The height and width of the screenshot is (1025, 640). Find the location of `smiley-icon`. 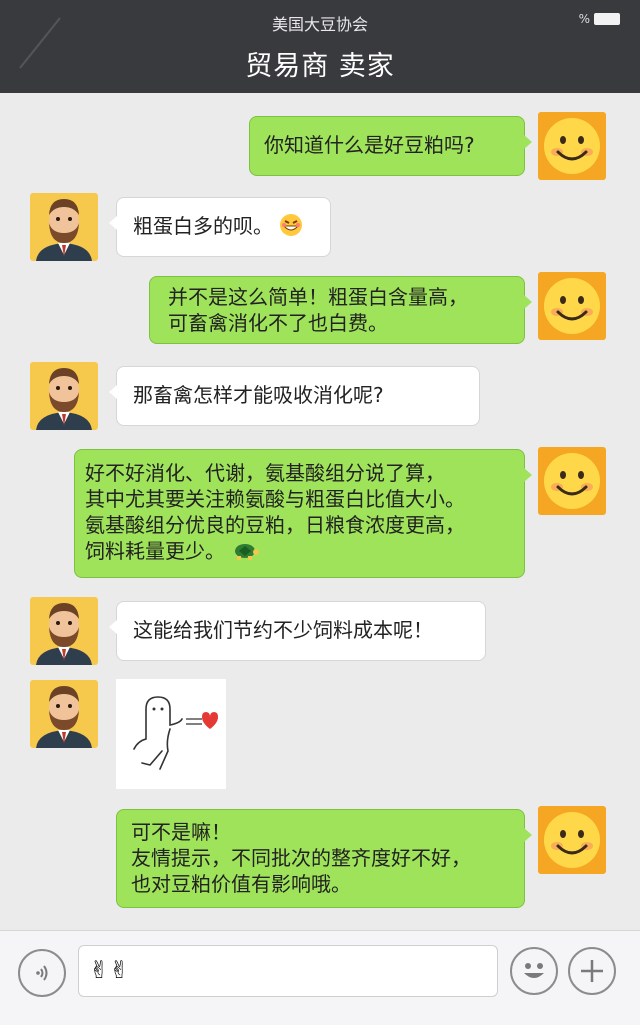

smiley-icon is located at coordinates (534, 970).